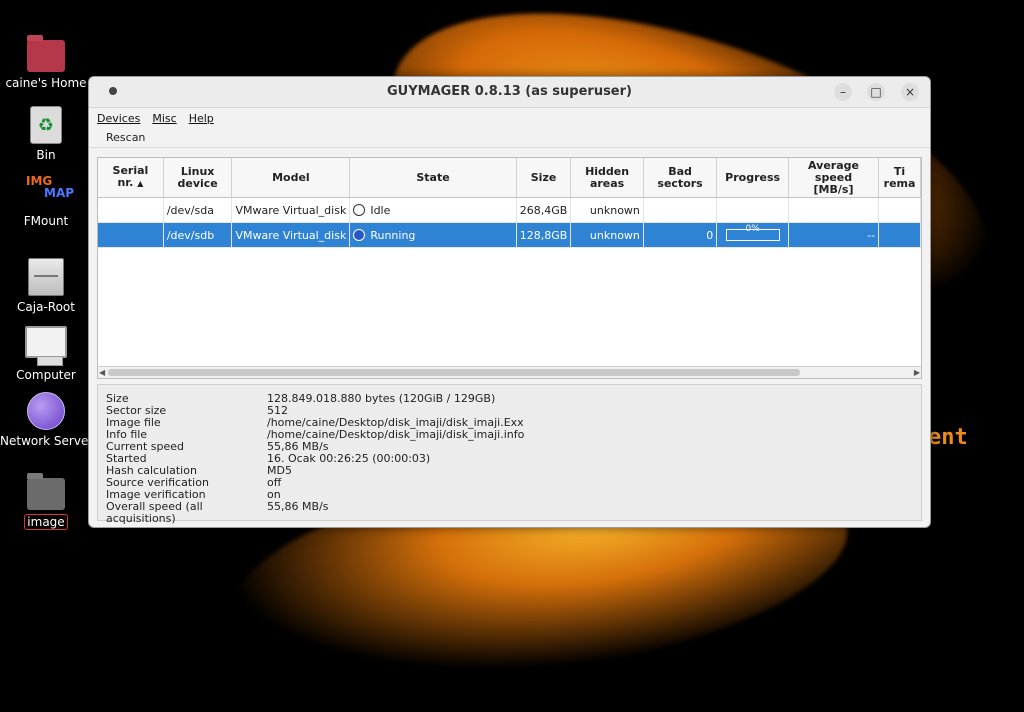 This screenshot has height=712, width=1024. Describe the element at coordinates (46, 375) in the screenshot. I see `desktop-icon-label: Computer` at that location.